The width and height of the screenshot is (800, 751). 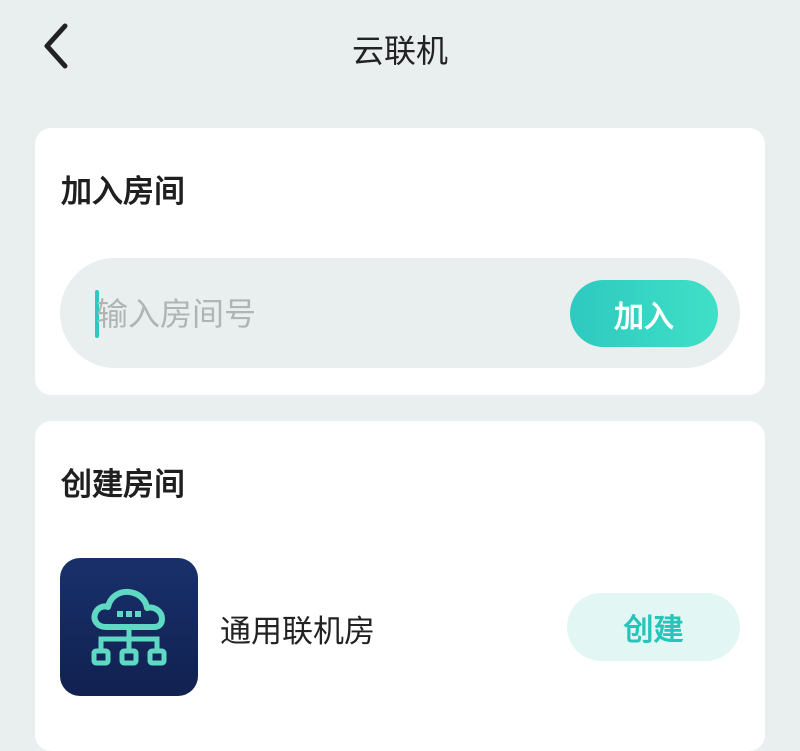 I want to click on page-title: 云联机, so click(x=399, y=51).